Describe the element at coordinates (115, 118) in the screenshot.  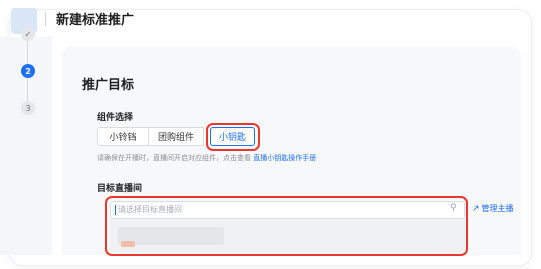
I see `component-label: 组件选择` at that location.